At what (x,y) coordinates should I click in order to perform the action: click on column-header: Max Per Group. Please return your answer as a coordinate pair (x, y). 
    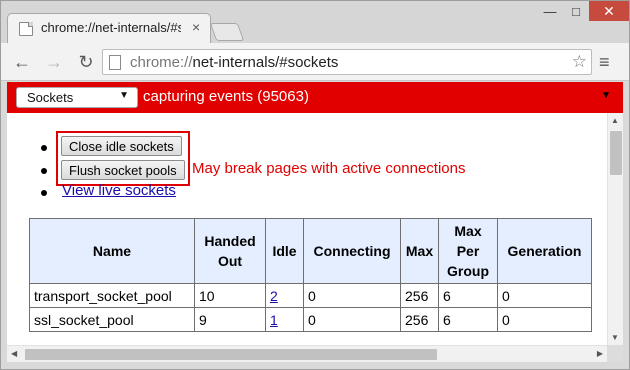
    Looking at the image, I should click on (468, 251).